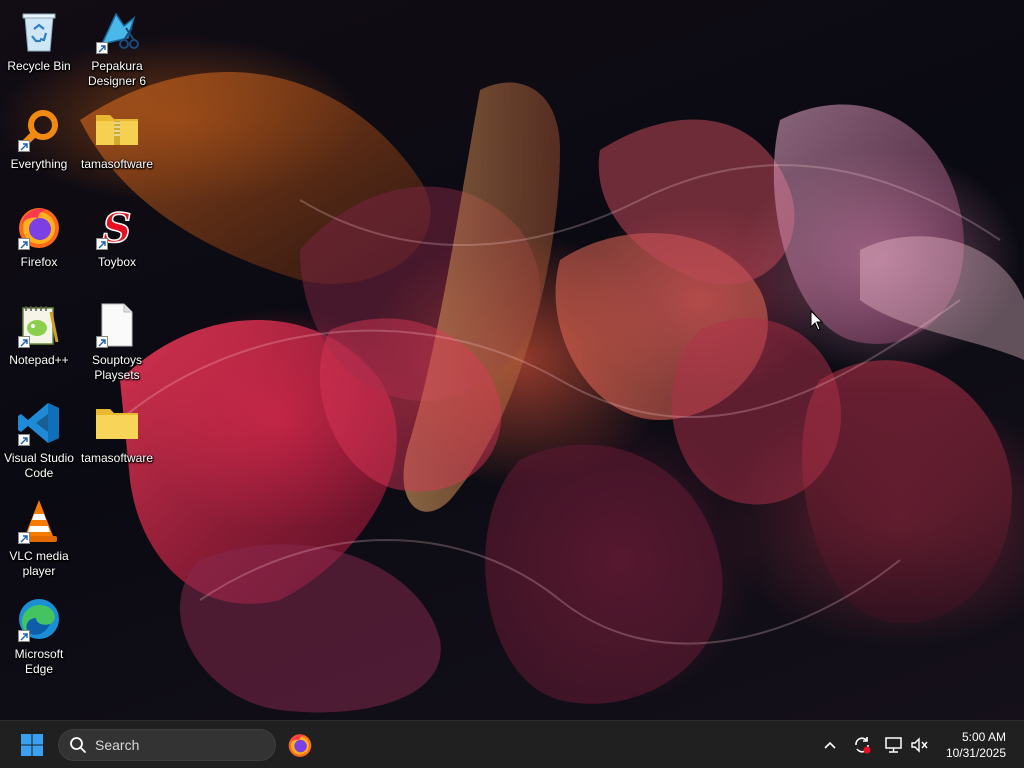 Image resolution: width=1024 pixels, height=768 pixels. What do you see at coordinates (39, 325) in the screenshot?
I see `notepad-plus-plus-icon` at bounding box center [39, 325].